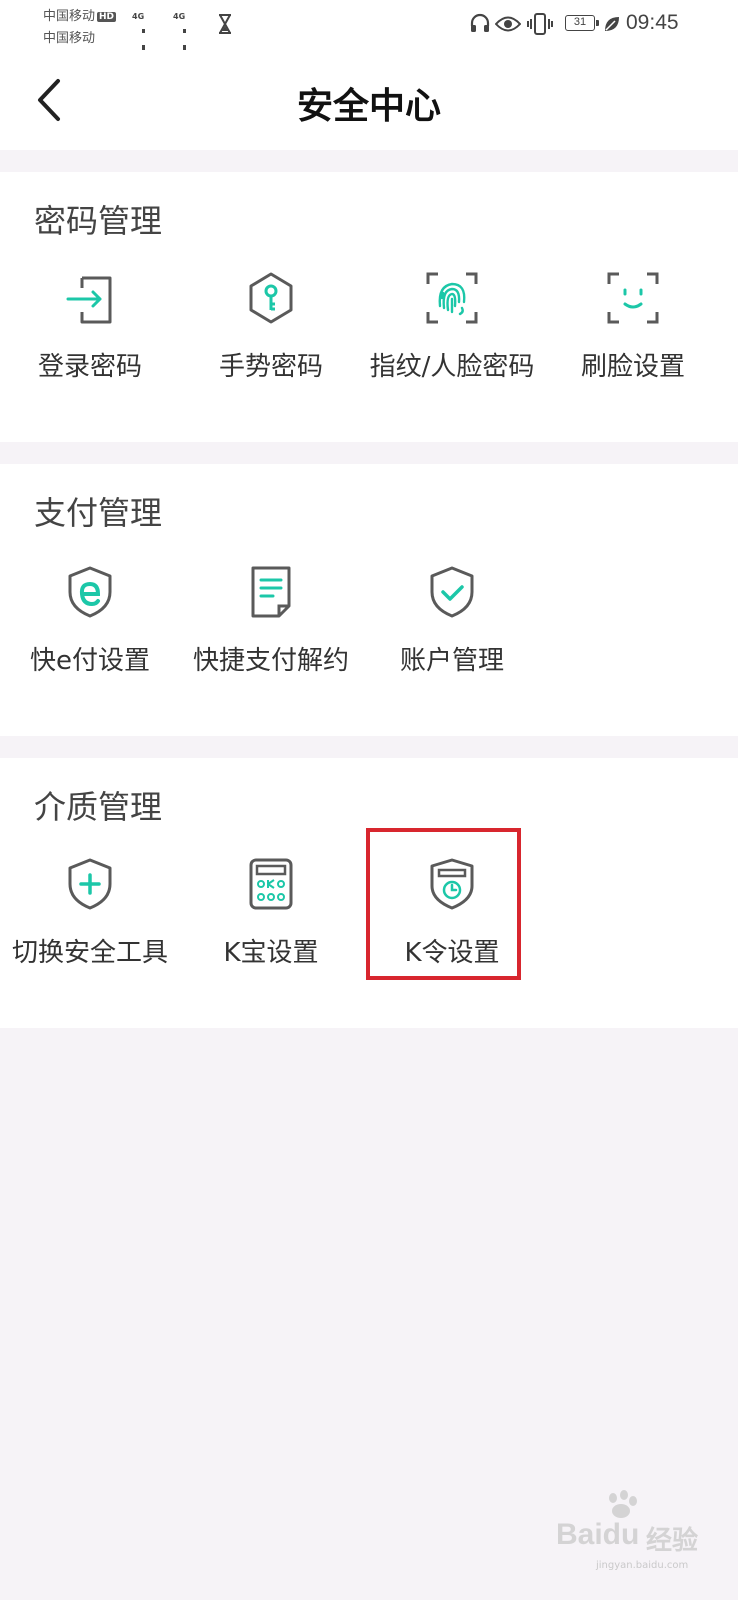 The image size is (738, 1600). What do you see at coordinates (90, 934) in the screenshot?
I see `switch-security-tool-item: 切换安全工具` at bounding box center [90, 934].